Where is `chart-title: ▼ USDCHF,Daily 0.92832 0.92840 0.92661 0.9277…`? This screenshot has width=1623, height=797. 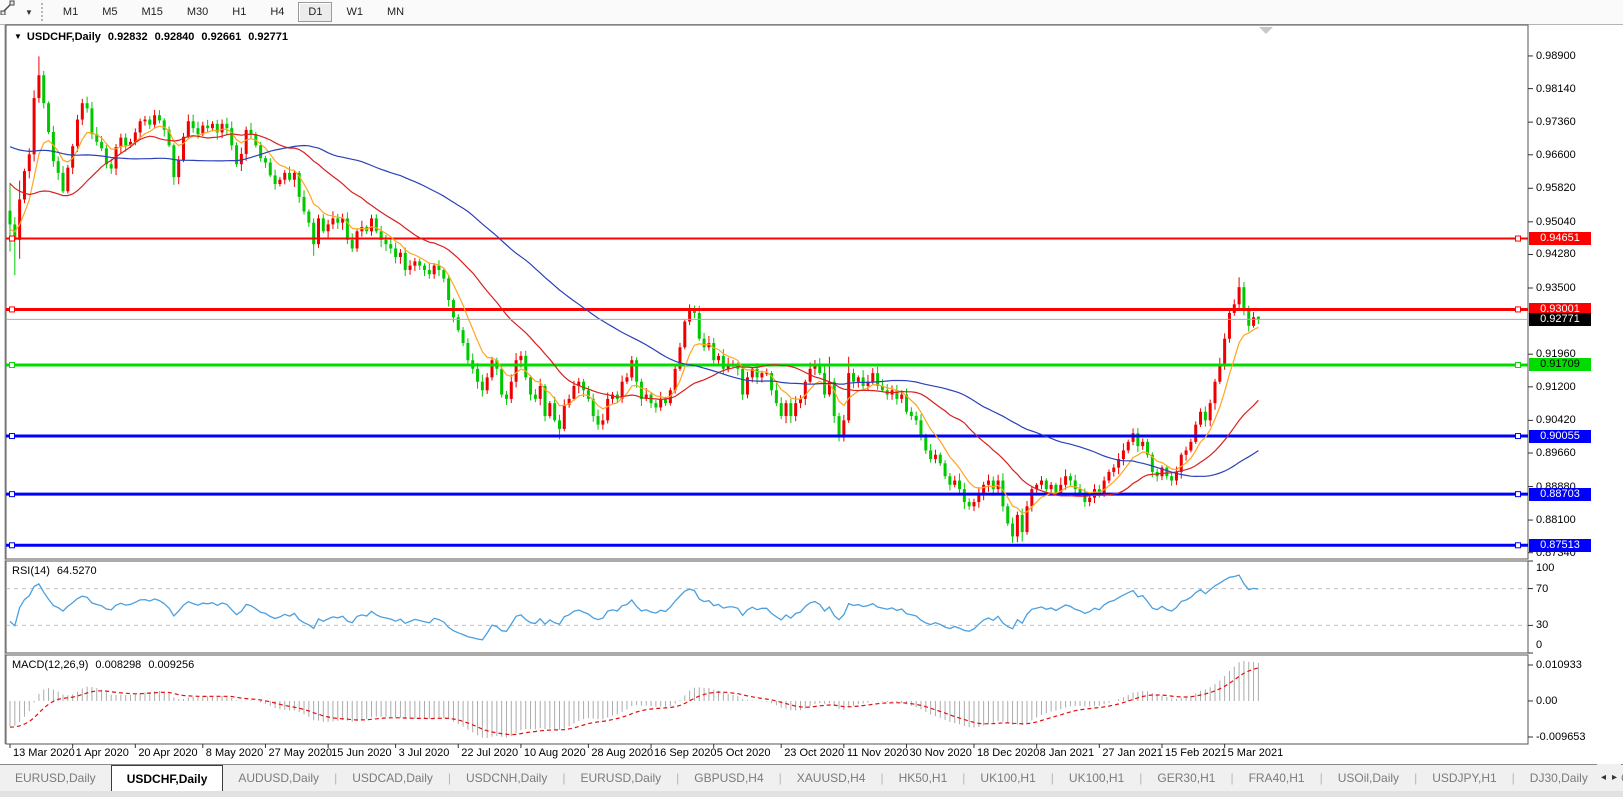 chart-title: ▼ USDCHF,Daily 0.92832 0.92840 0.92661 0.9277… is located at coordinates (151, 37).